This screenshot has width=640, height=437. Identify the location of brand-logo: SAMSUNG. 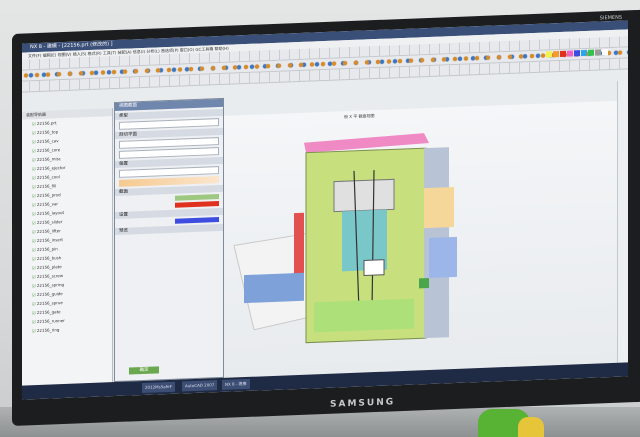
(363, 403).